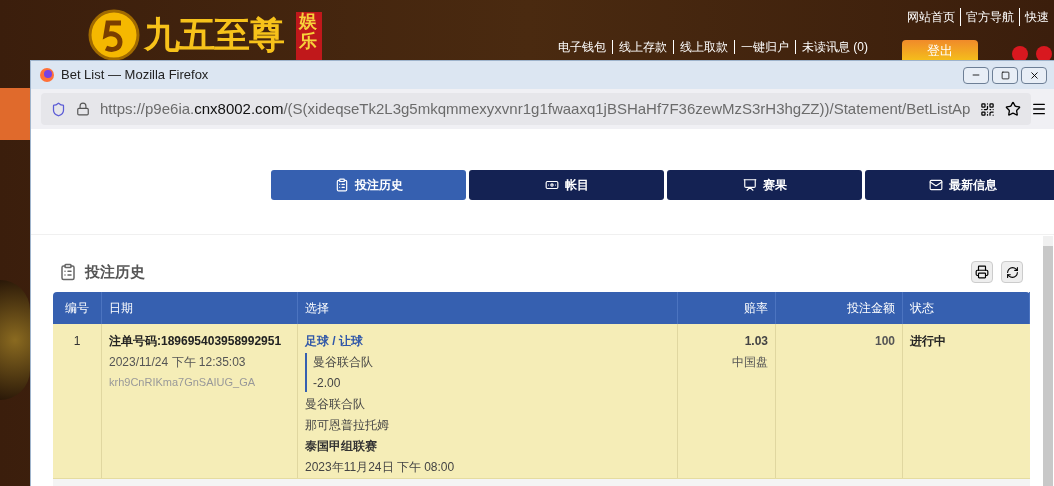 This screenshot has height=486, width=1054. What do you see at coordinates (334, 341) in the screenshot?
I see `bet-type: 足球 / 让球` at bounding box center [334, 341].